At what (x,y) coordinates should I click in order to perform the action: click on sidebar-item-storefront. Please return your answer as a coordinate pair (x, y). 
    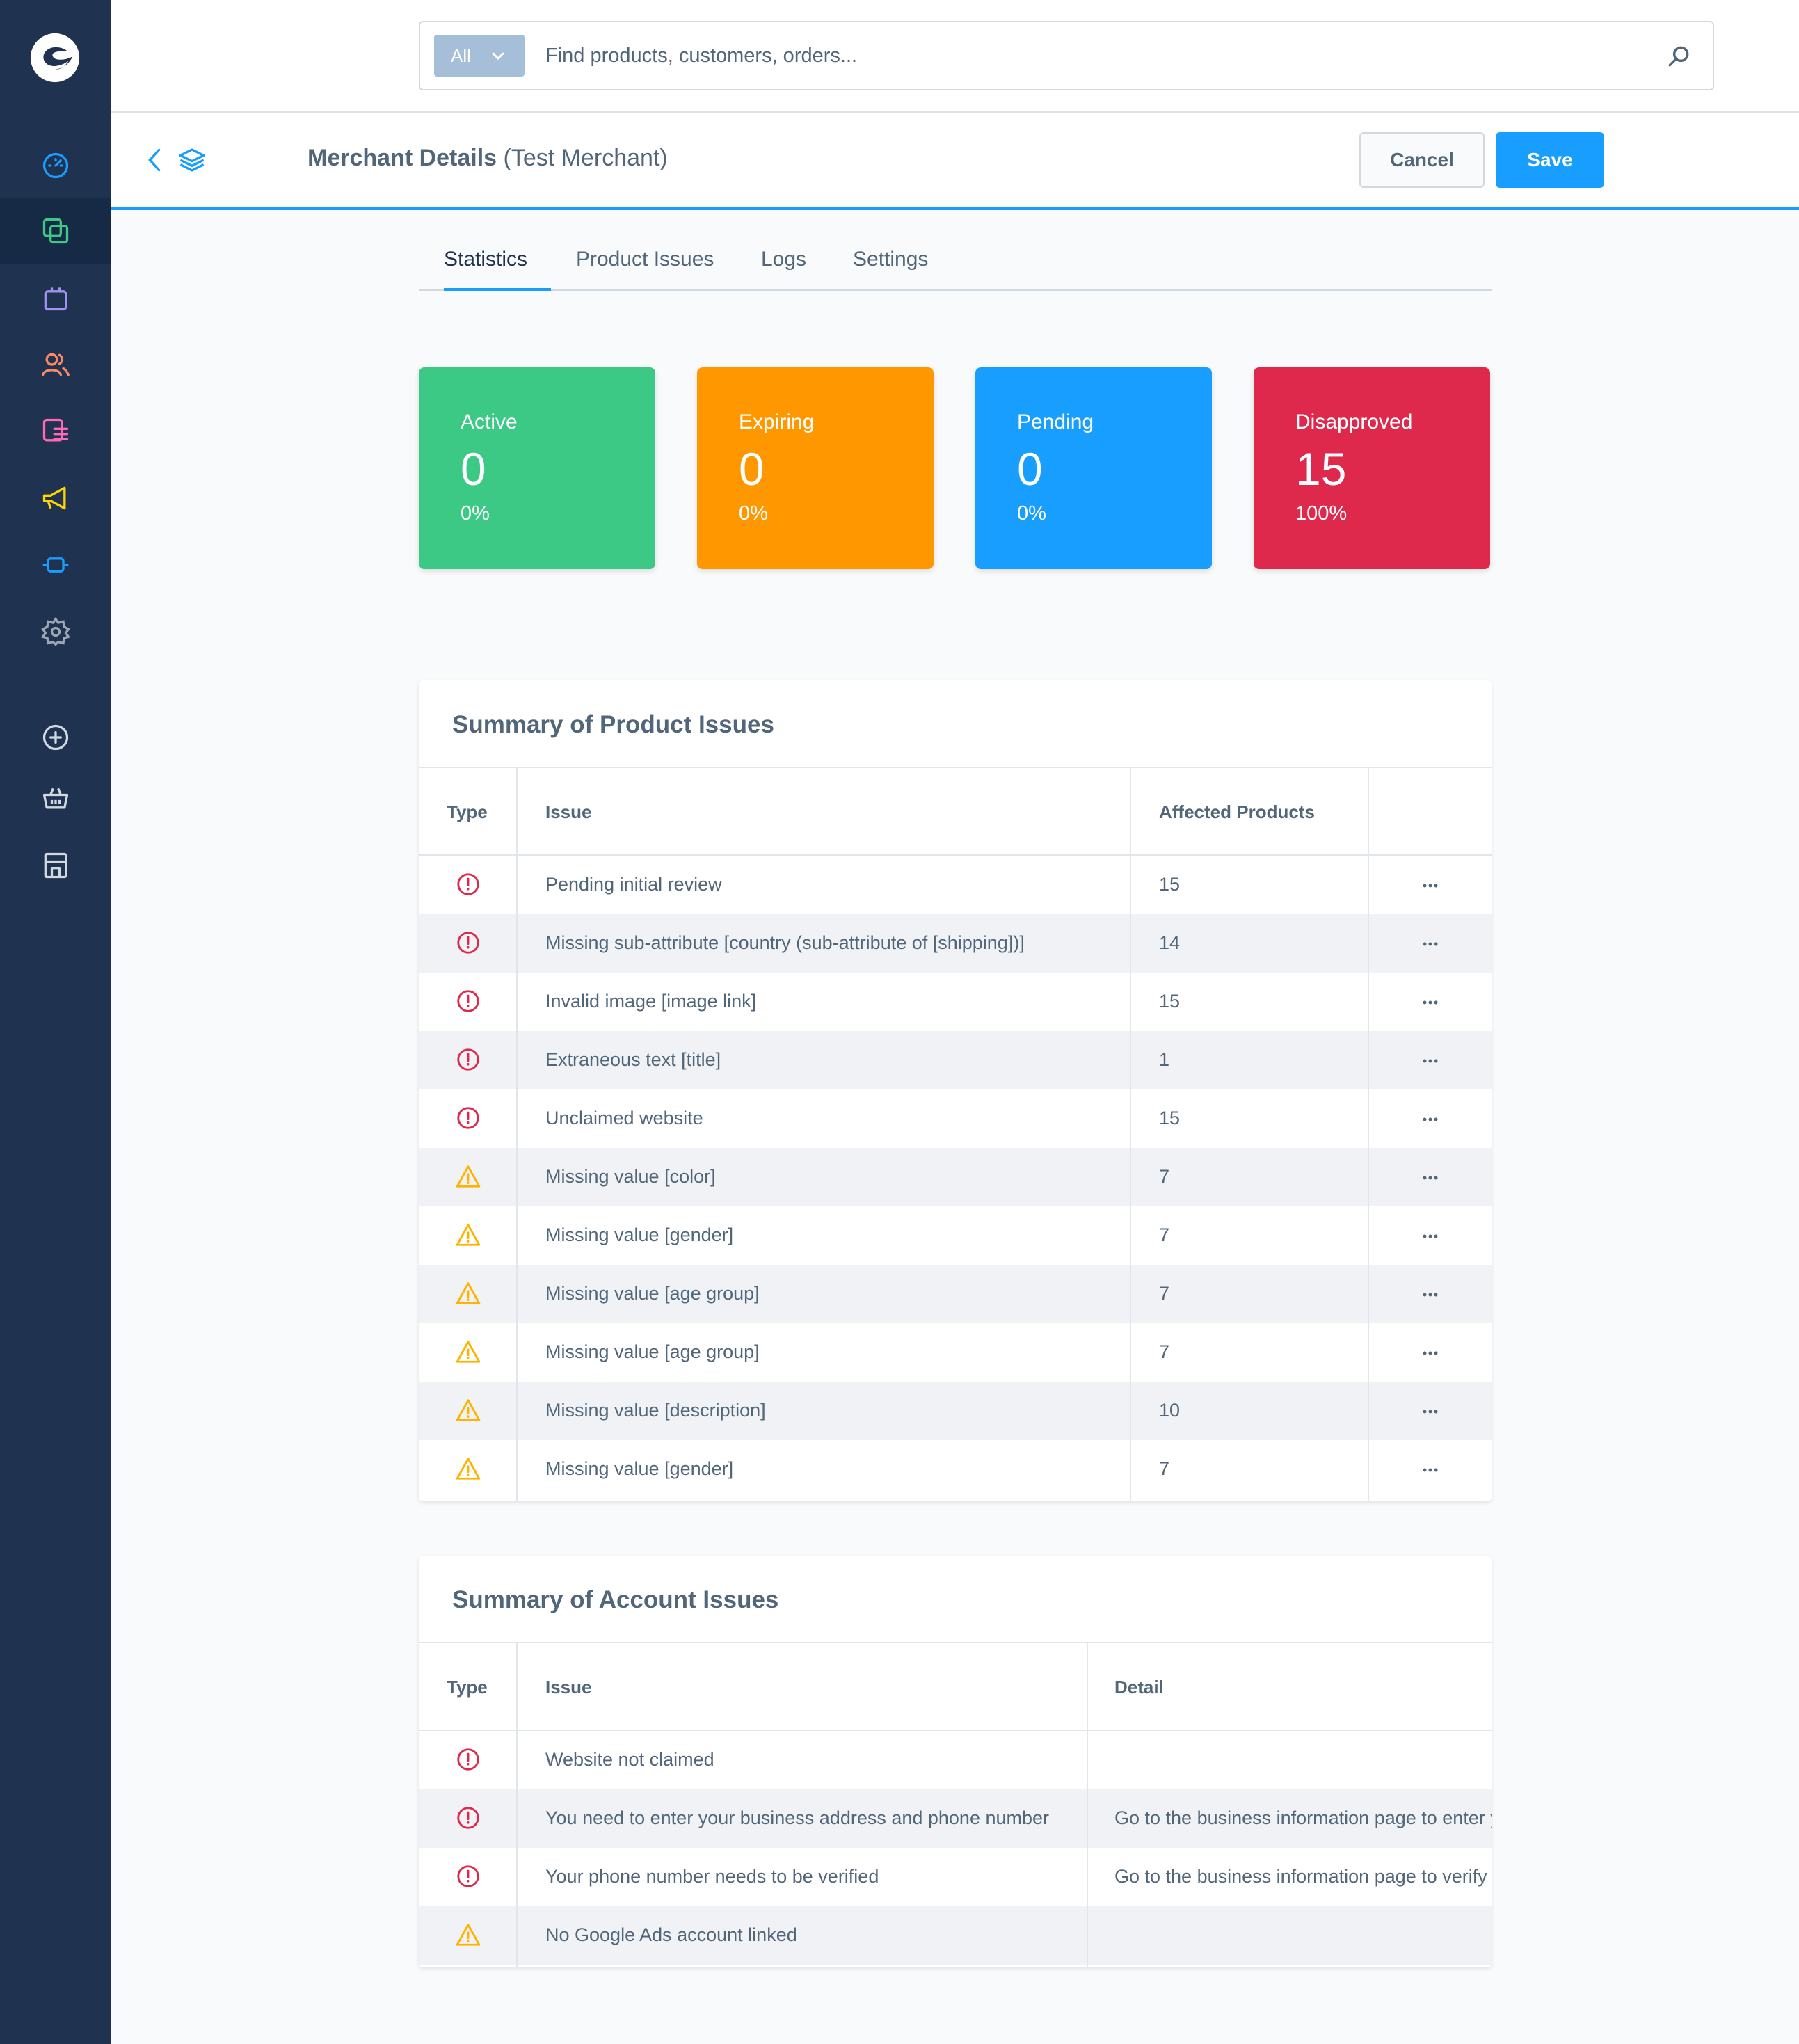
    Looking at the image, I should click on (55, 865).